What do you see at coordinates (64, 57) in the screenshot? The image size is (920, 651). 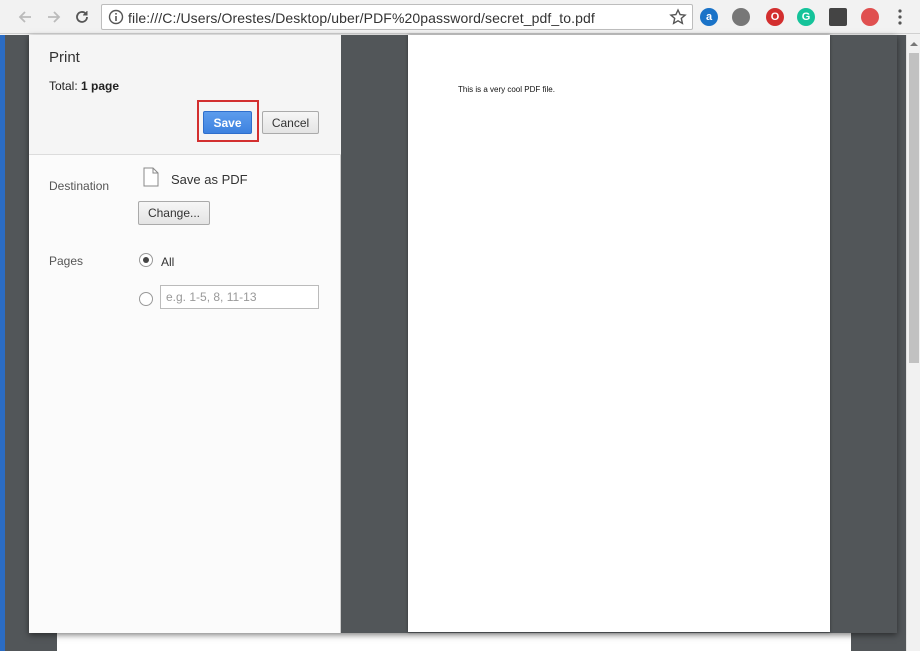 I see `print-title: Print` at bounding box center [64, 57].